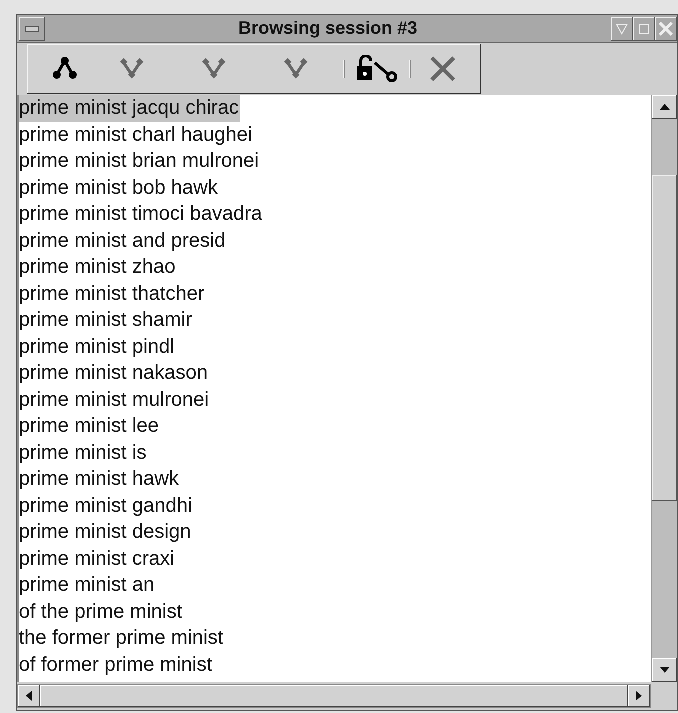 The height and width of the screenshot is (713, 678). What do you see at coordinates (106, 320) in the screenshot?
I see `list-item: prime minist shamir` at bounding box center [106, 320].